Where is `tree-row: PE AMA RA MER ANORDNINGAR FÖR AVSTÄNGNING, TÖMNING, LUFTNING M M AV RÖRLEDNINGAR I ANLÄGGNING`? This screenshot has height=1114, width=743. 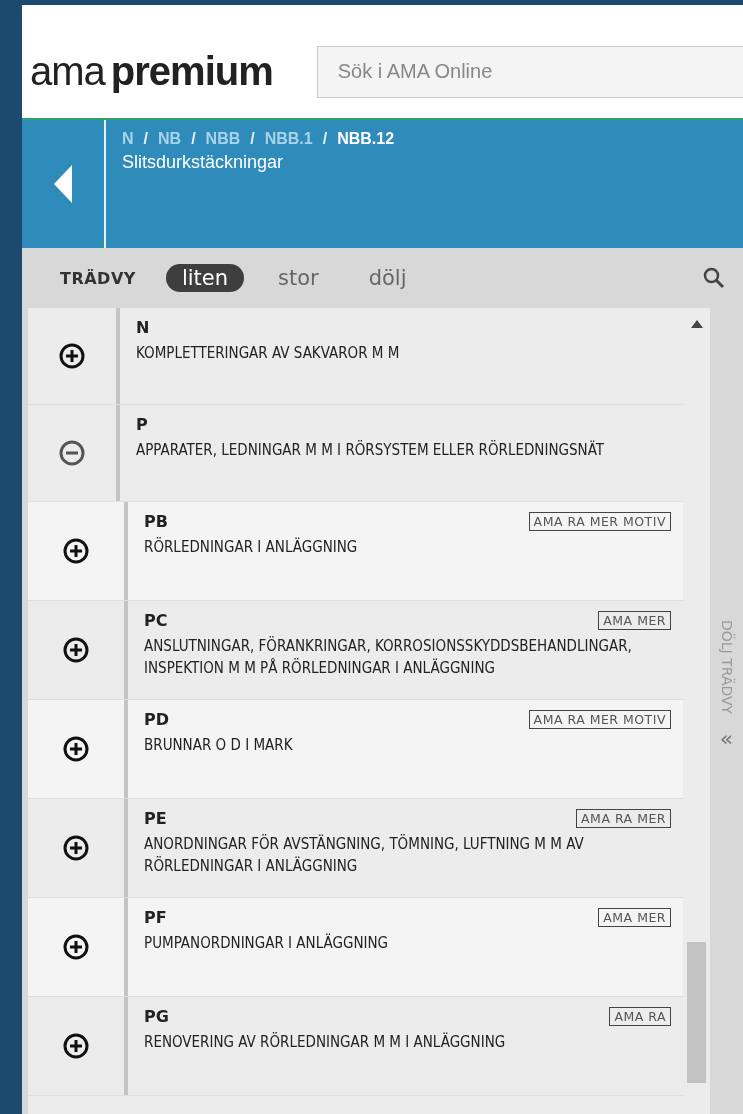 tree-row: PE AMA RA MER ANORDNINGAR FÖR AVSTÄNGNING, TÖMNING, LUFTNING M M AV RÖRLEDNINGAR I ANLÄGGNING is located at coordinates (355, 848).